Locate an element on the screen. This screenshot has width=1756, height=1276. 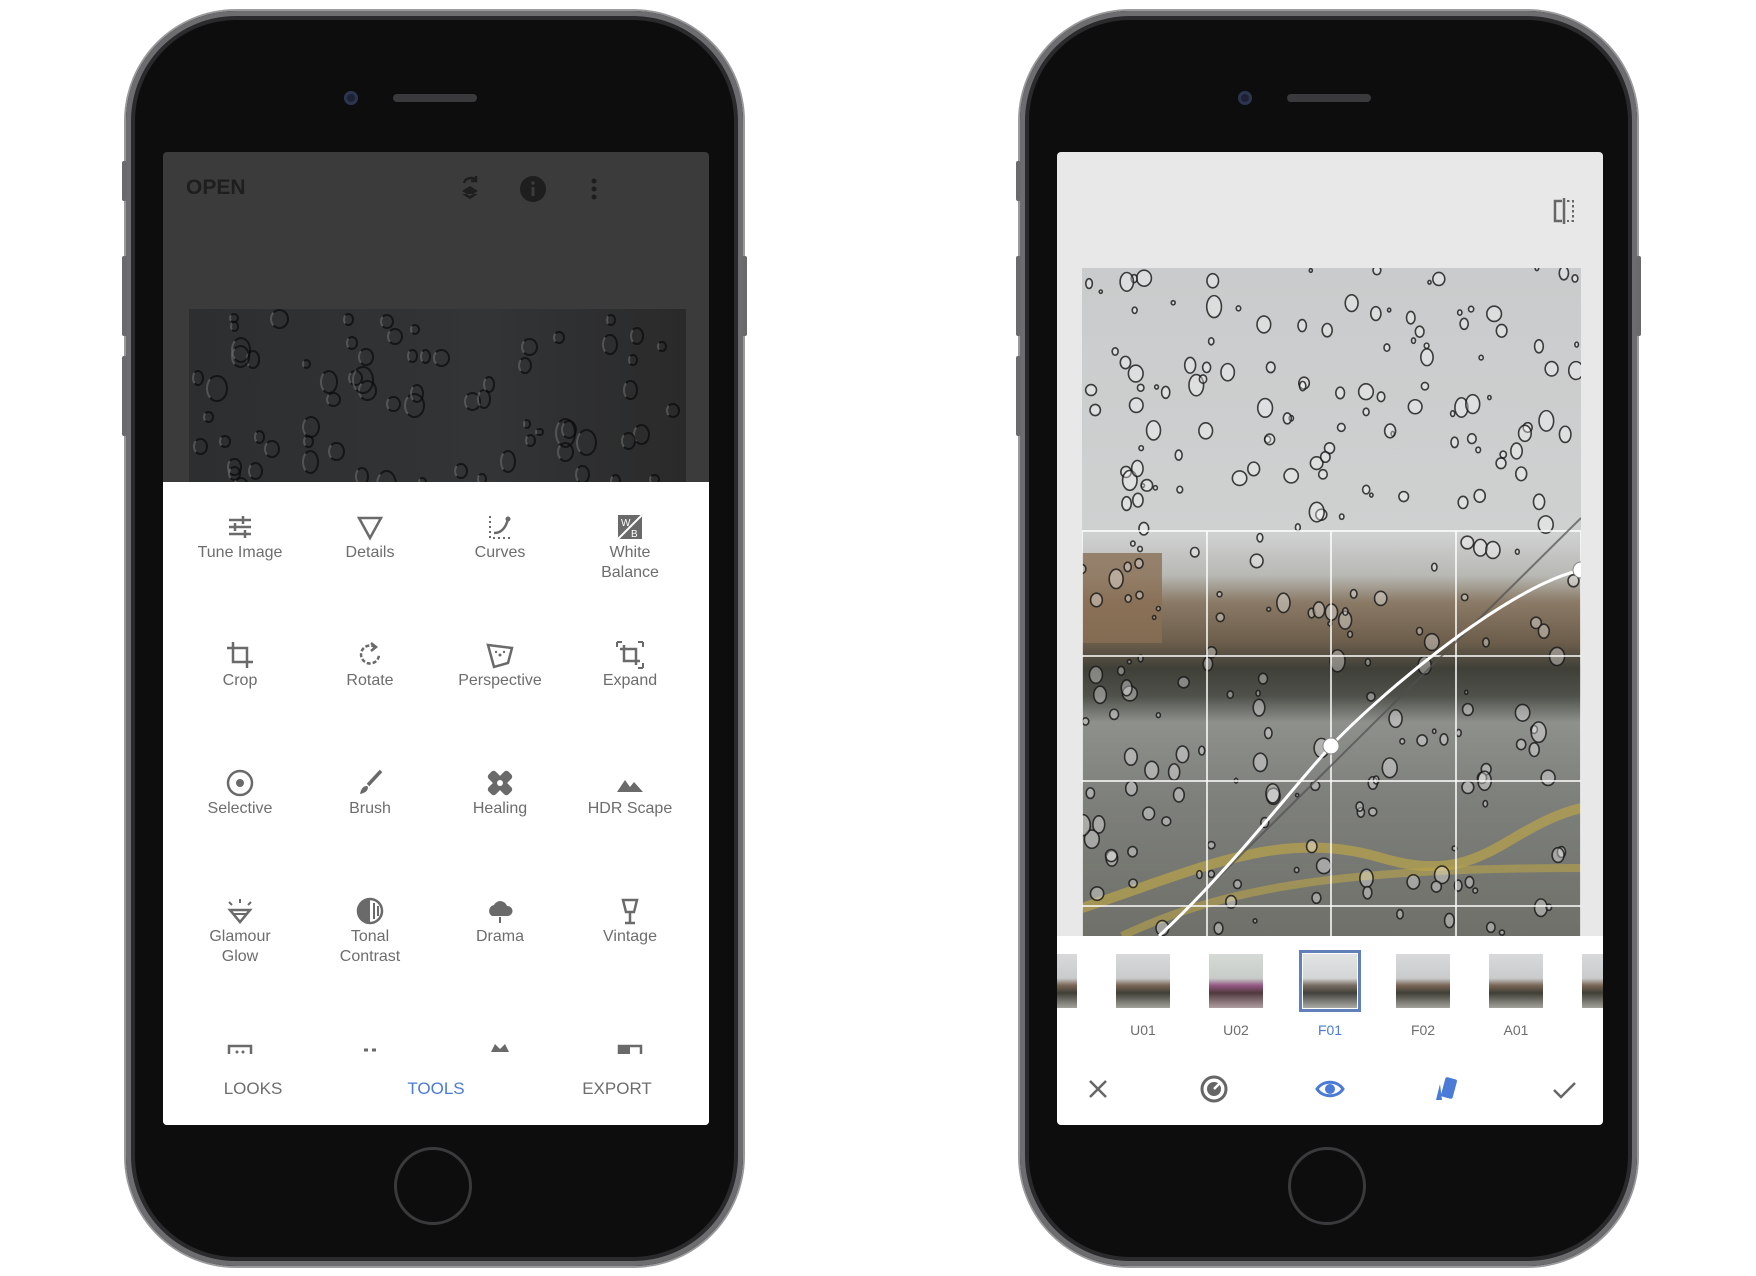
tool-expand: Expand is located at coordinates (630, 686).